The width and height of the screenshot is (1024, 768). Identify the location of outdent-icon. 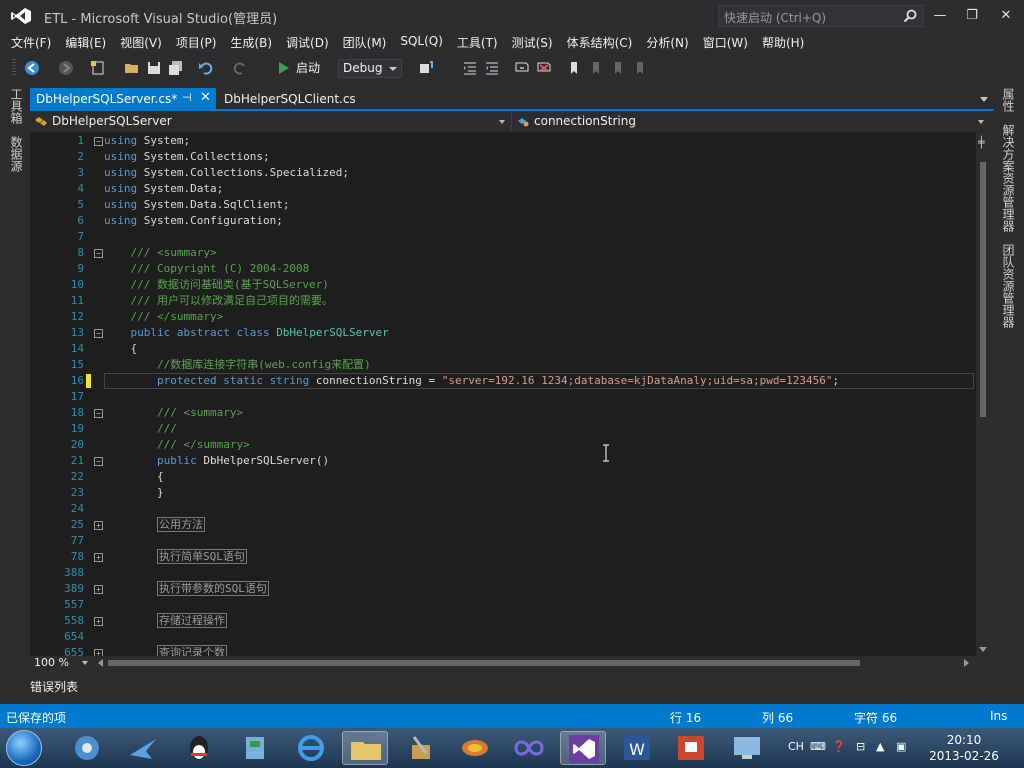
(492, 68).